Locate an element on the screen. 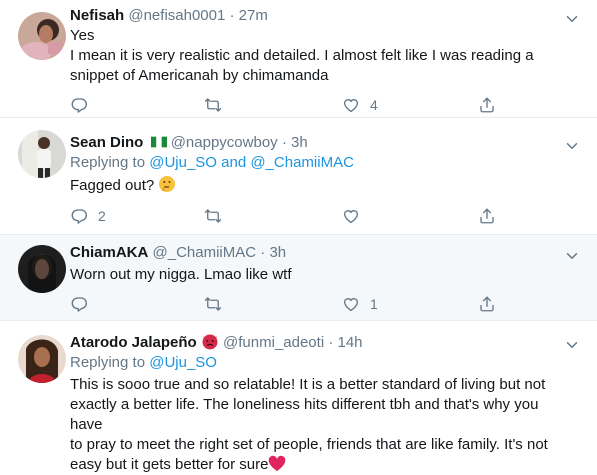  nigeria-flag-icon is located at coordinates (158, 142).